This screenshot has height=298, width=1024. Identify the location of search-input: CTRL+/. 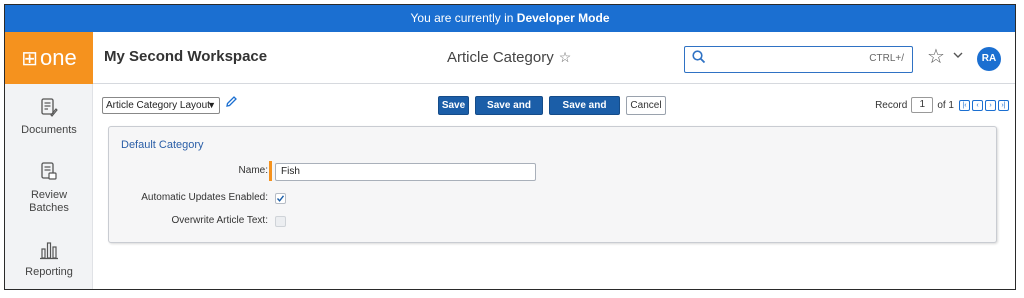
(798, 59).